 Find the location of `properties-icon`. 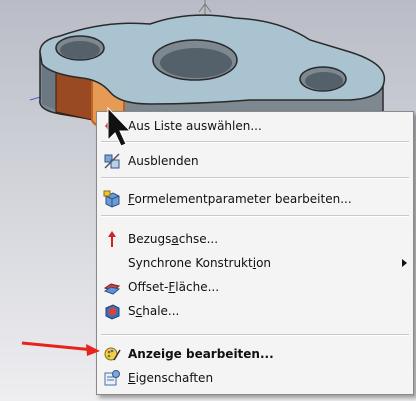

properties-icon is located at coordinates (112, 378).